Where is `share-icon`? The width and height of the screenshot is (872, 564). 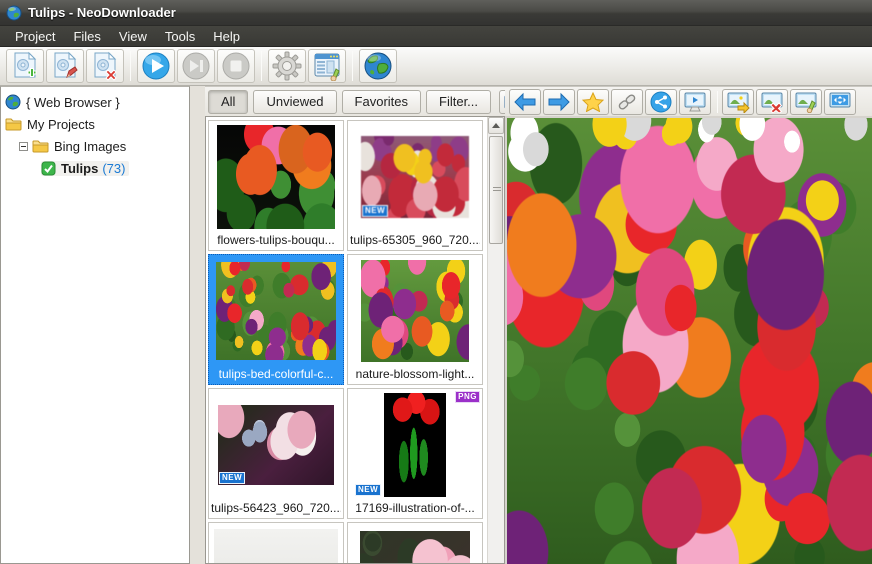 share-icon is located at coordinates (661, 102).